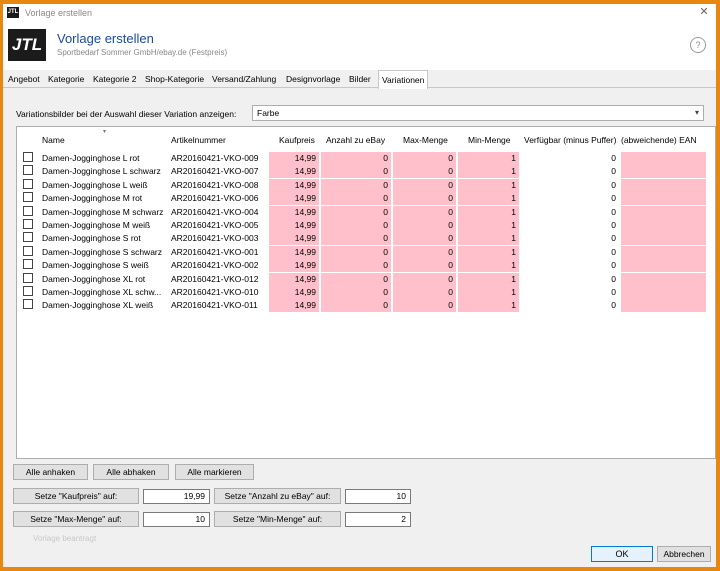 Image resolution: width=720 pixels, height=571 pixels. Describe the element at coordinates (403, 79) in the screenshot. I see `tab-variationen: Variationen` at that location.